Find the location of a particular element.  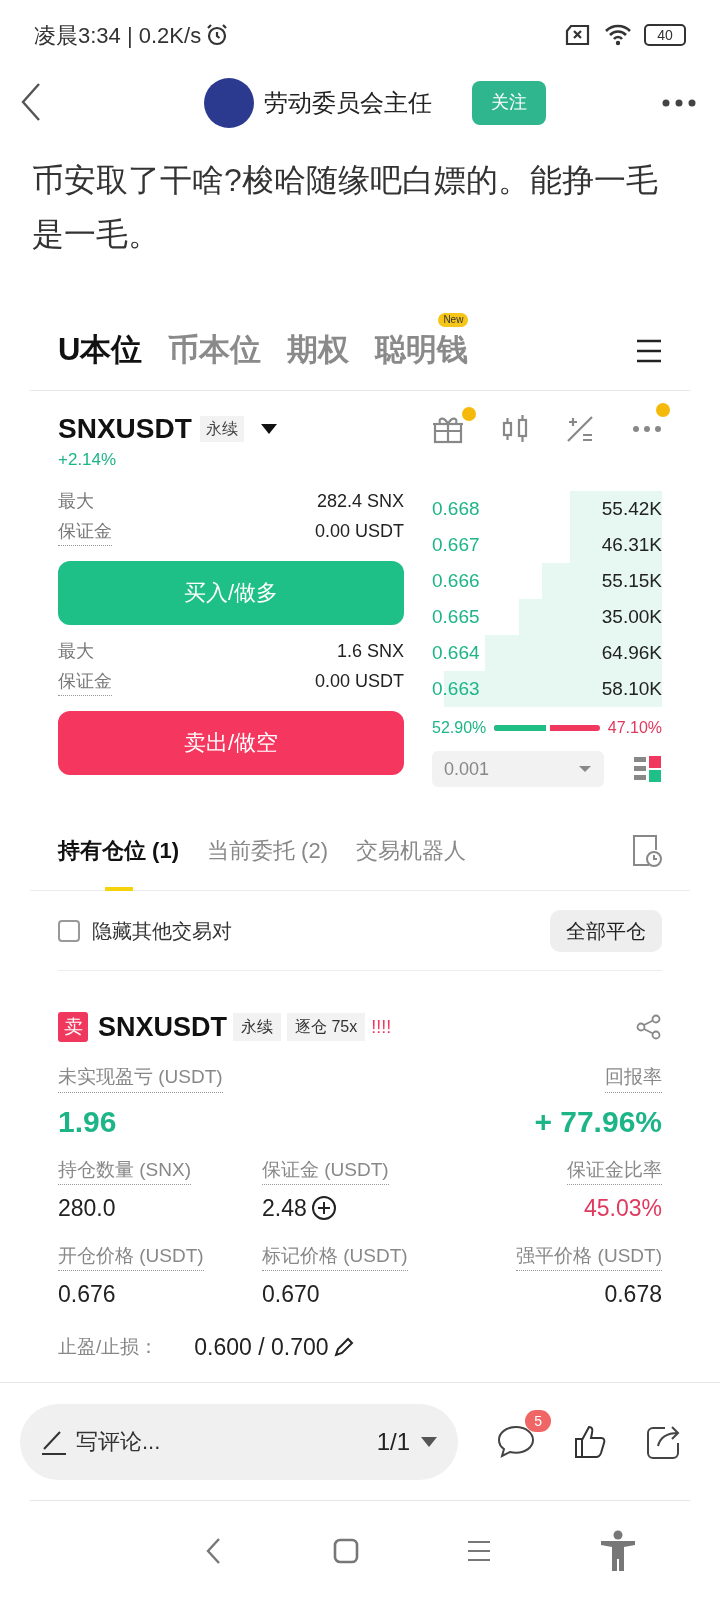

field-value: 0.670 is located at coordinates (291, 1294).